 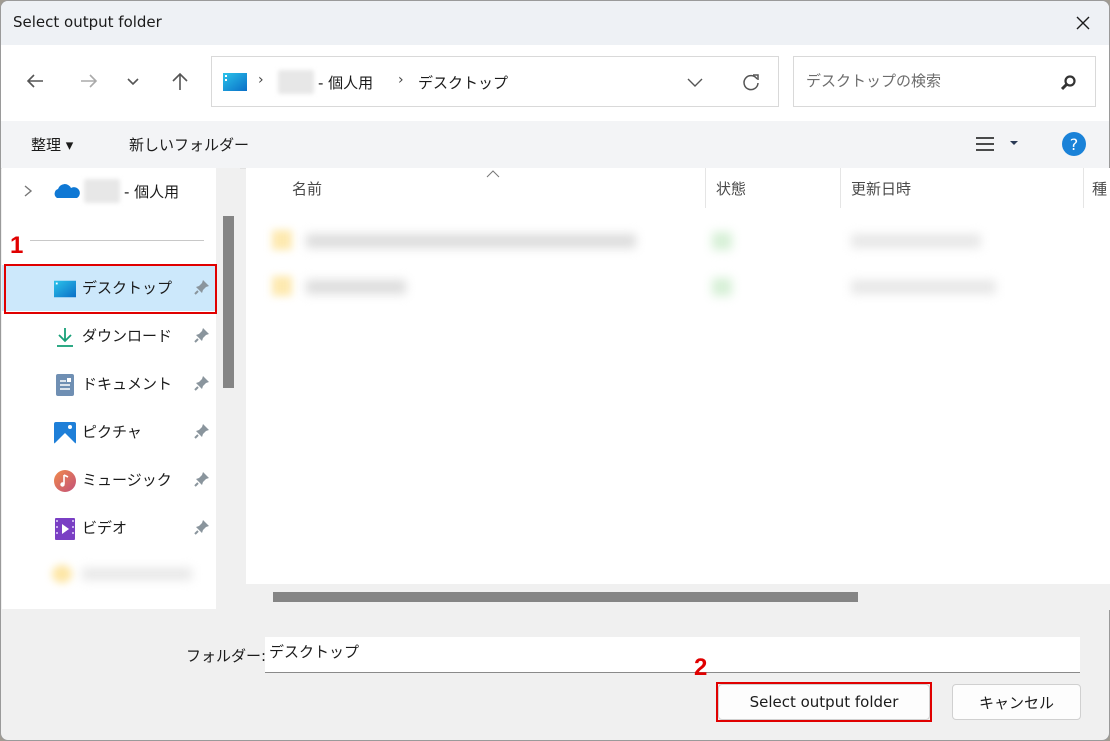 What do you see at coordinates (65, 385) in the screenshot?
I see `document-icon` at bounding box center [65, 385].